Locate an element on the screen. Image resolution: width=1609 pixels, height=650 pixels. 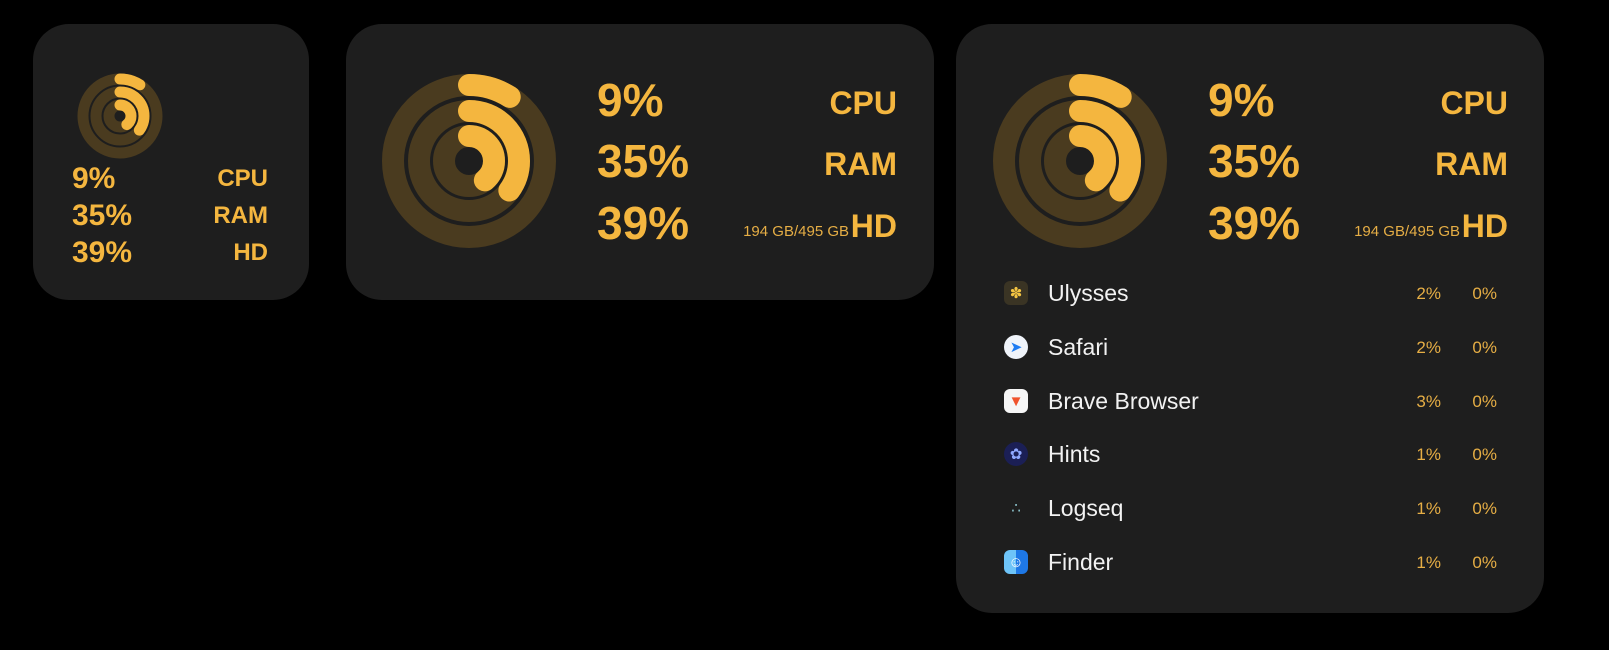
process-name: Safari is located at coordinates (1078, 347).